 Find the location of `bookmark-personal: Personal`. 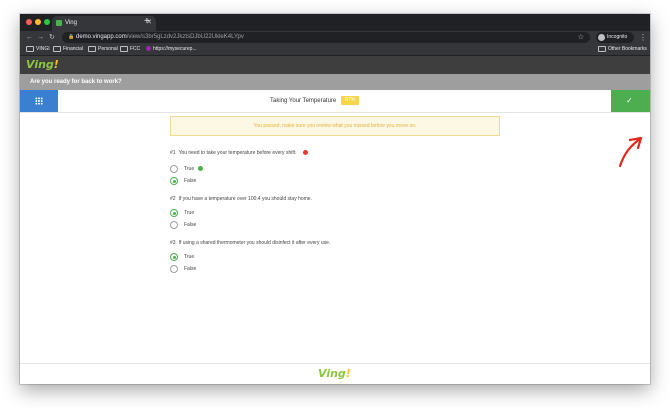

bookmark-personal: Personal is located at coordinates (103, 49).